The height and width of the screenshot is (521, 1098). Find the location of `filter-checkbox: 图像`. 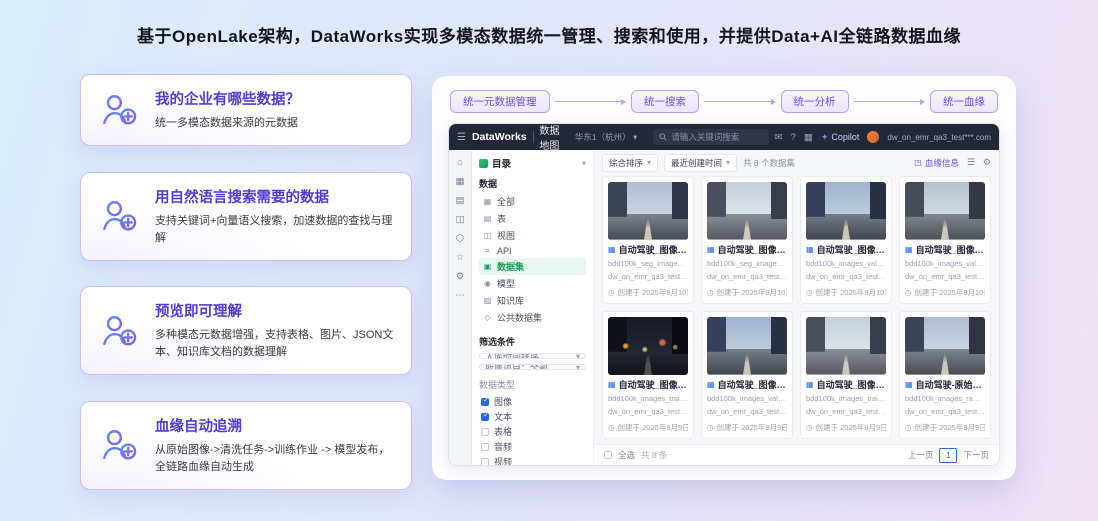

filter-checkbox: 图像 is located at coordinates (532, 401).